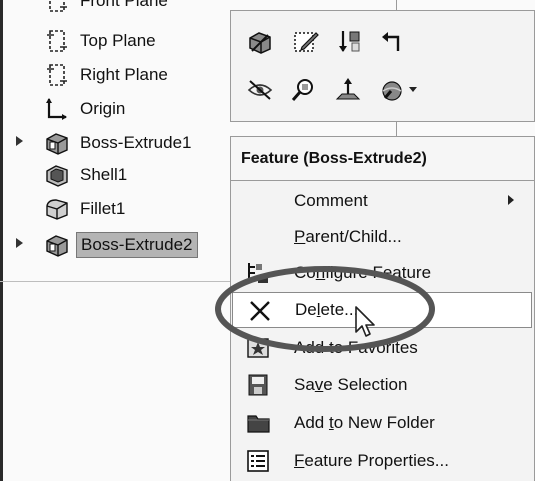  Describe the element at coordinates (382, 66) in the screenshot. I see `context-toolbar` at that location.